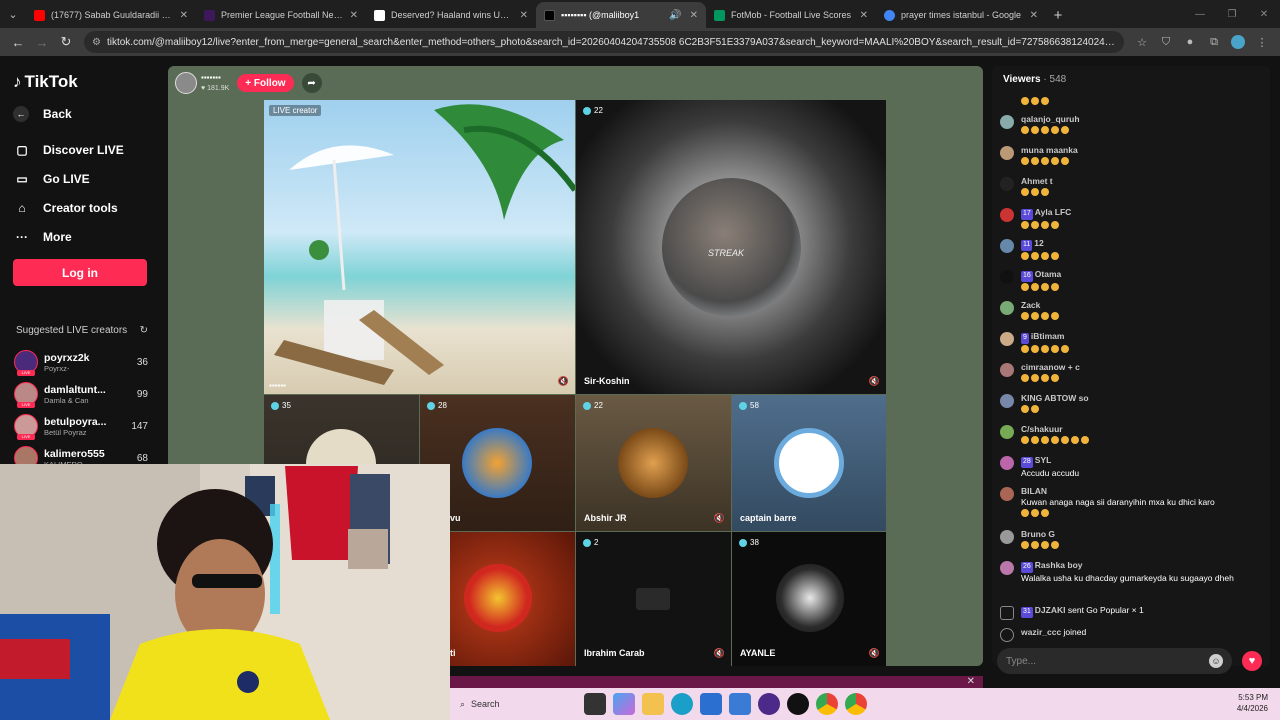 This screenshot has width=1280, height=720. I want to click on chrome-profile-icon, so click(855, 704).